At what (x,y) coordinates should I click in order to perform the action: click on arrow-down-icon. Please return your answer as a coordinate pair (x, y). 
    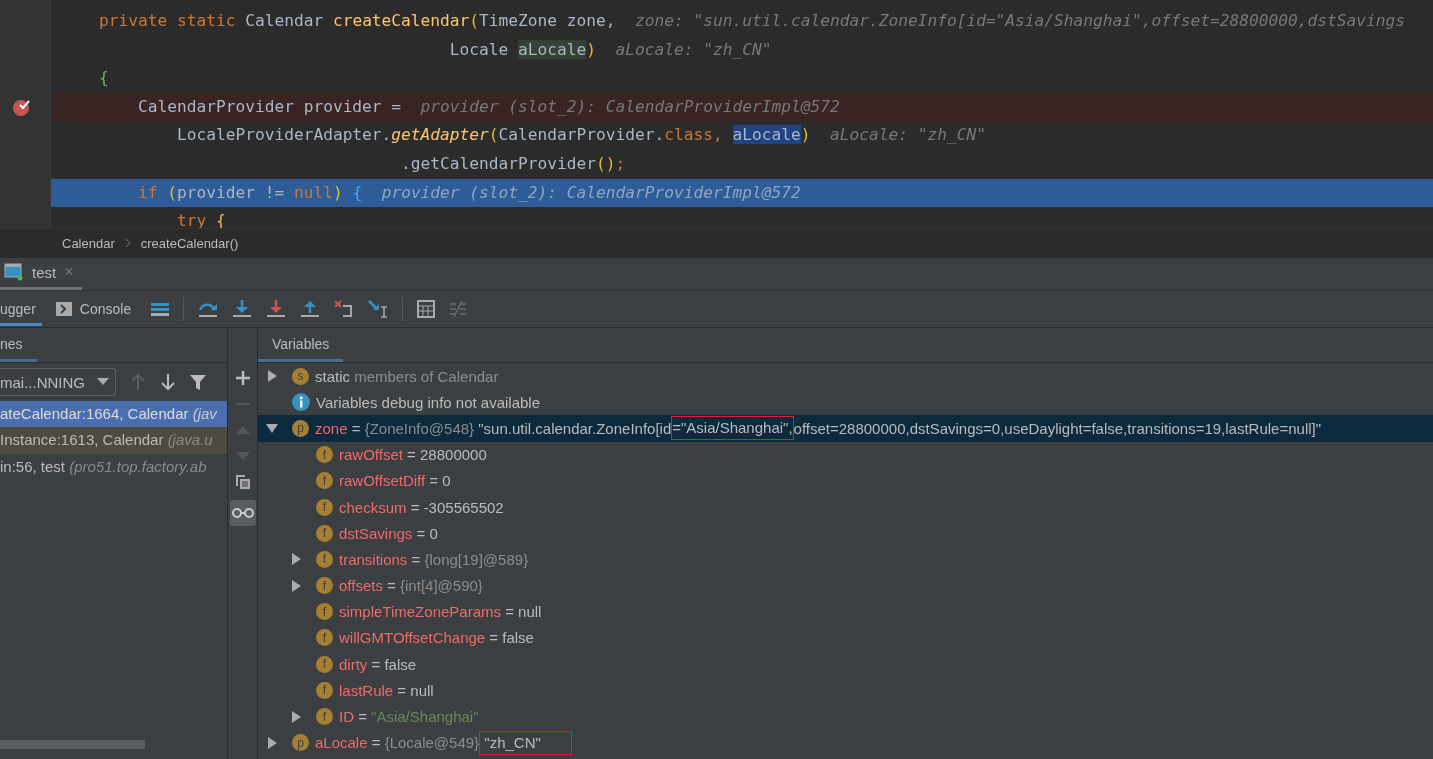
    Looking at the image, I should click on (168, 382).